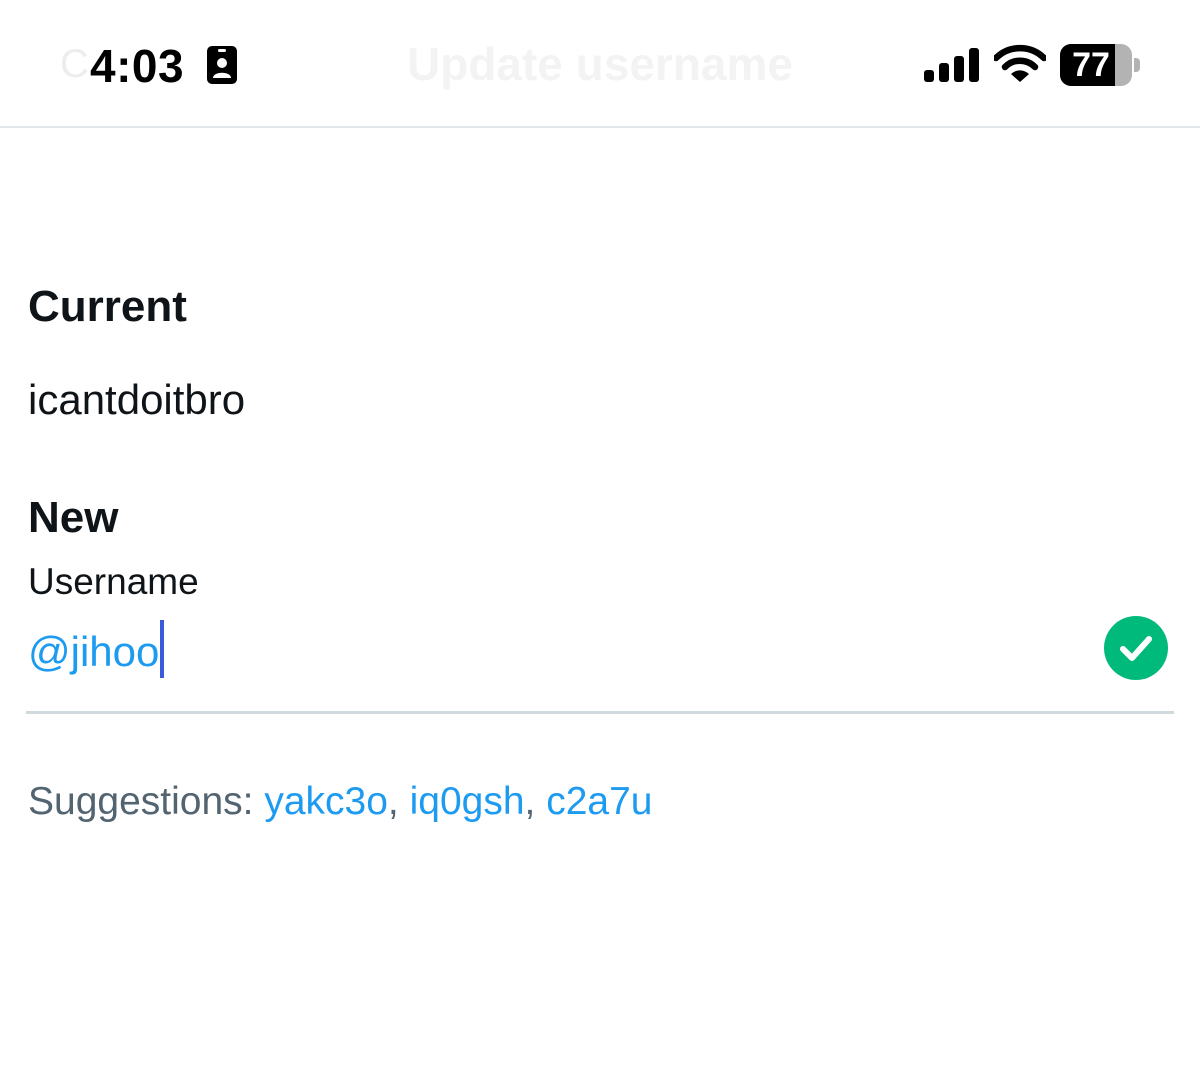 This screenshot has width=1200, height=1084. I want to click on username-input-text: @jihoo, so click(94, 651).